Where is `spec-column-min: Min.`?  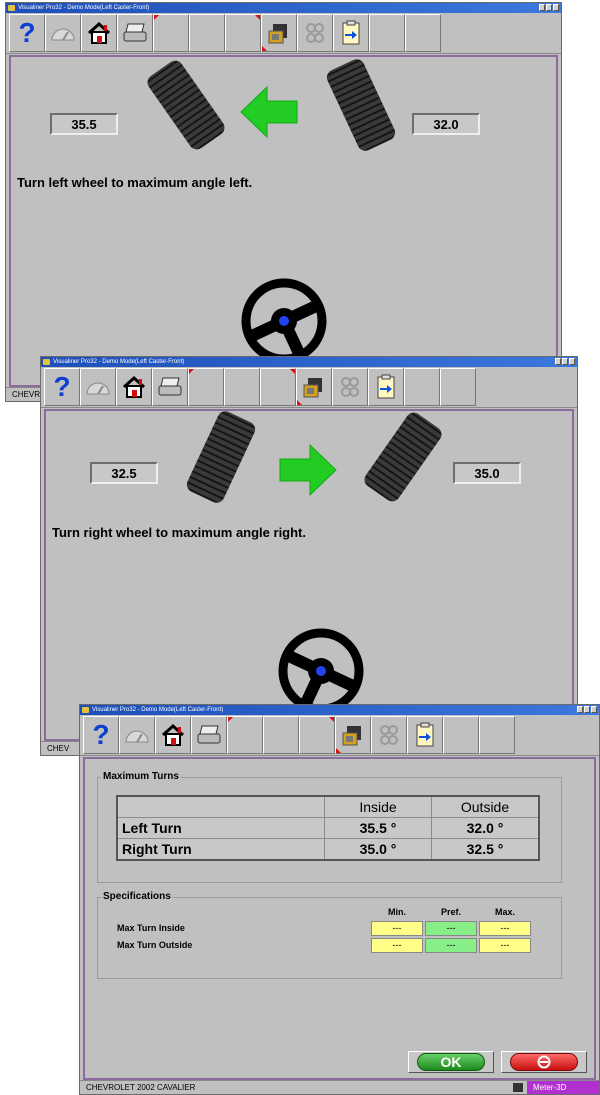
spec-column-min: Min. is located at coordinates (397, 912).